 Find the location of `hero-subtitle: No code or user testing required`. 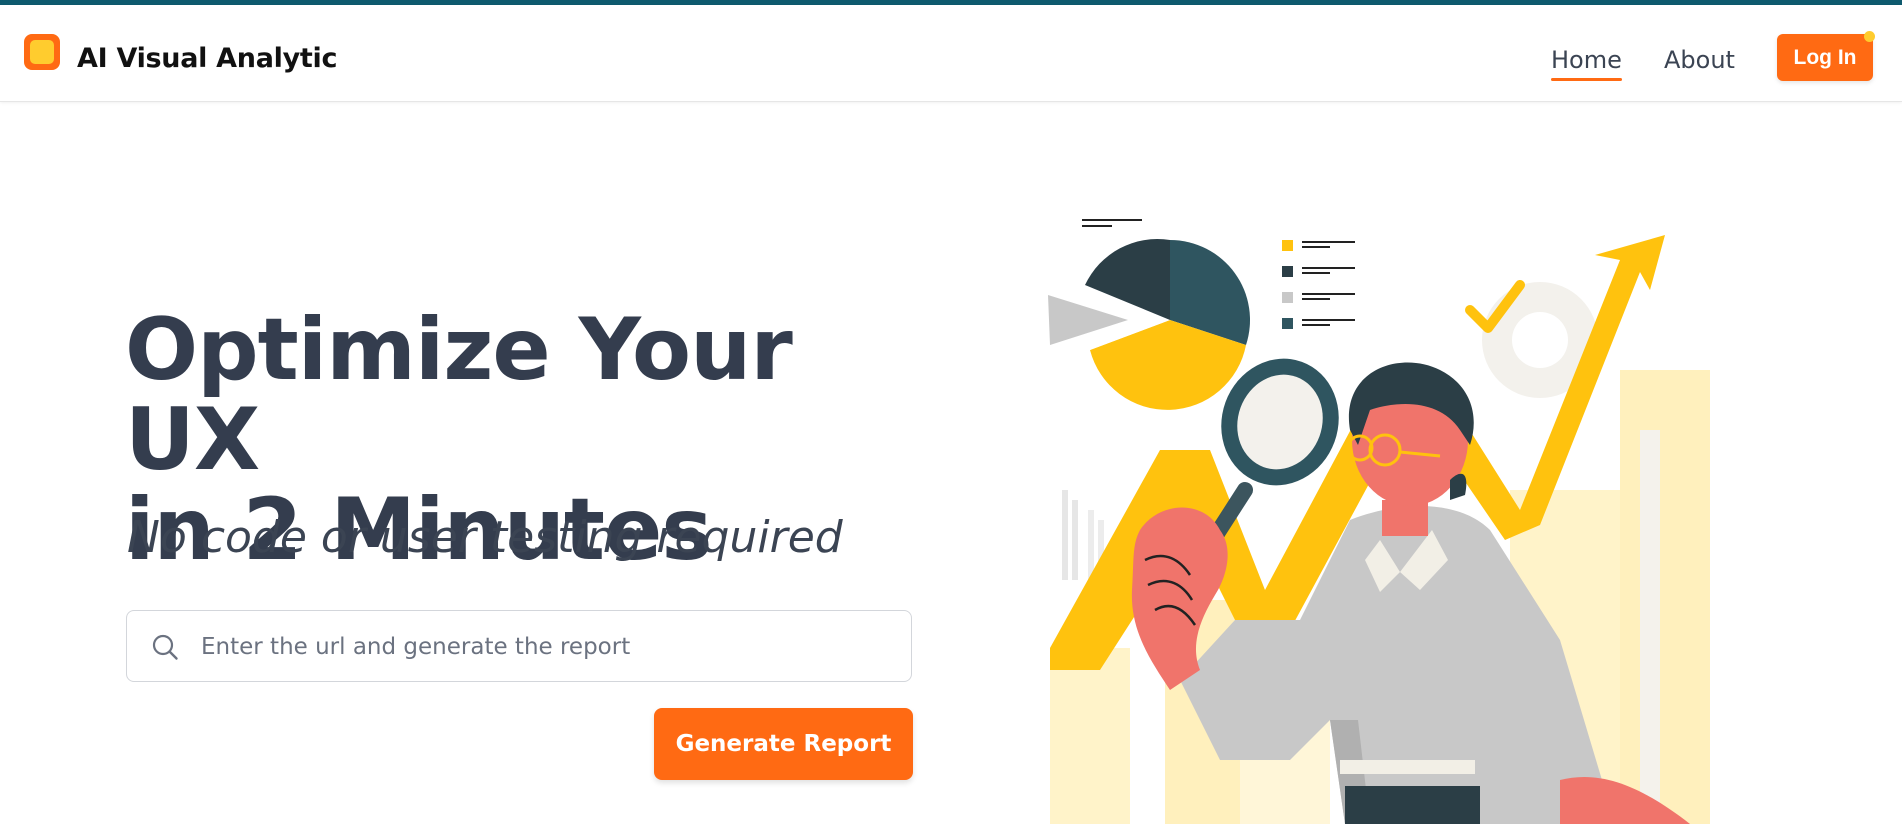

hero-subtitle: No code or user testing required is located at coordinates (485, 537).